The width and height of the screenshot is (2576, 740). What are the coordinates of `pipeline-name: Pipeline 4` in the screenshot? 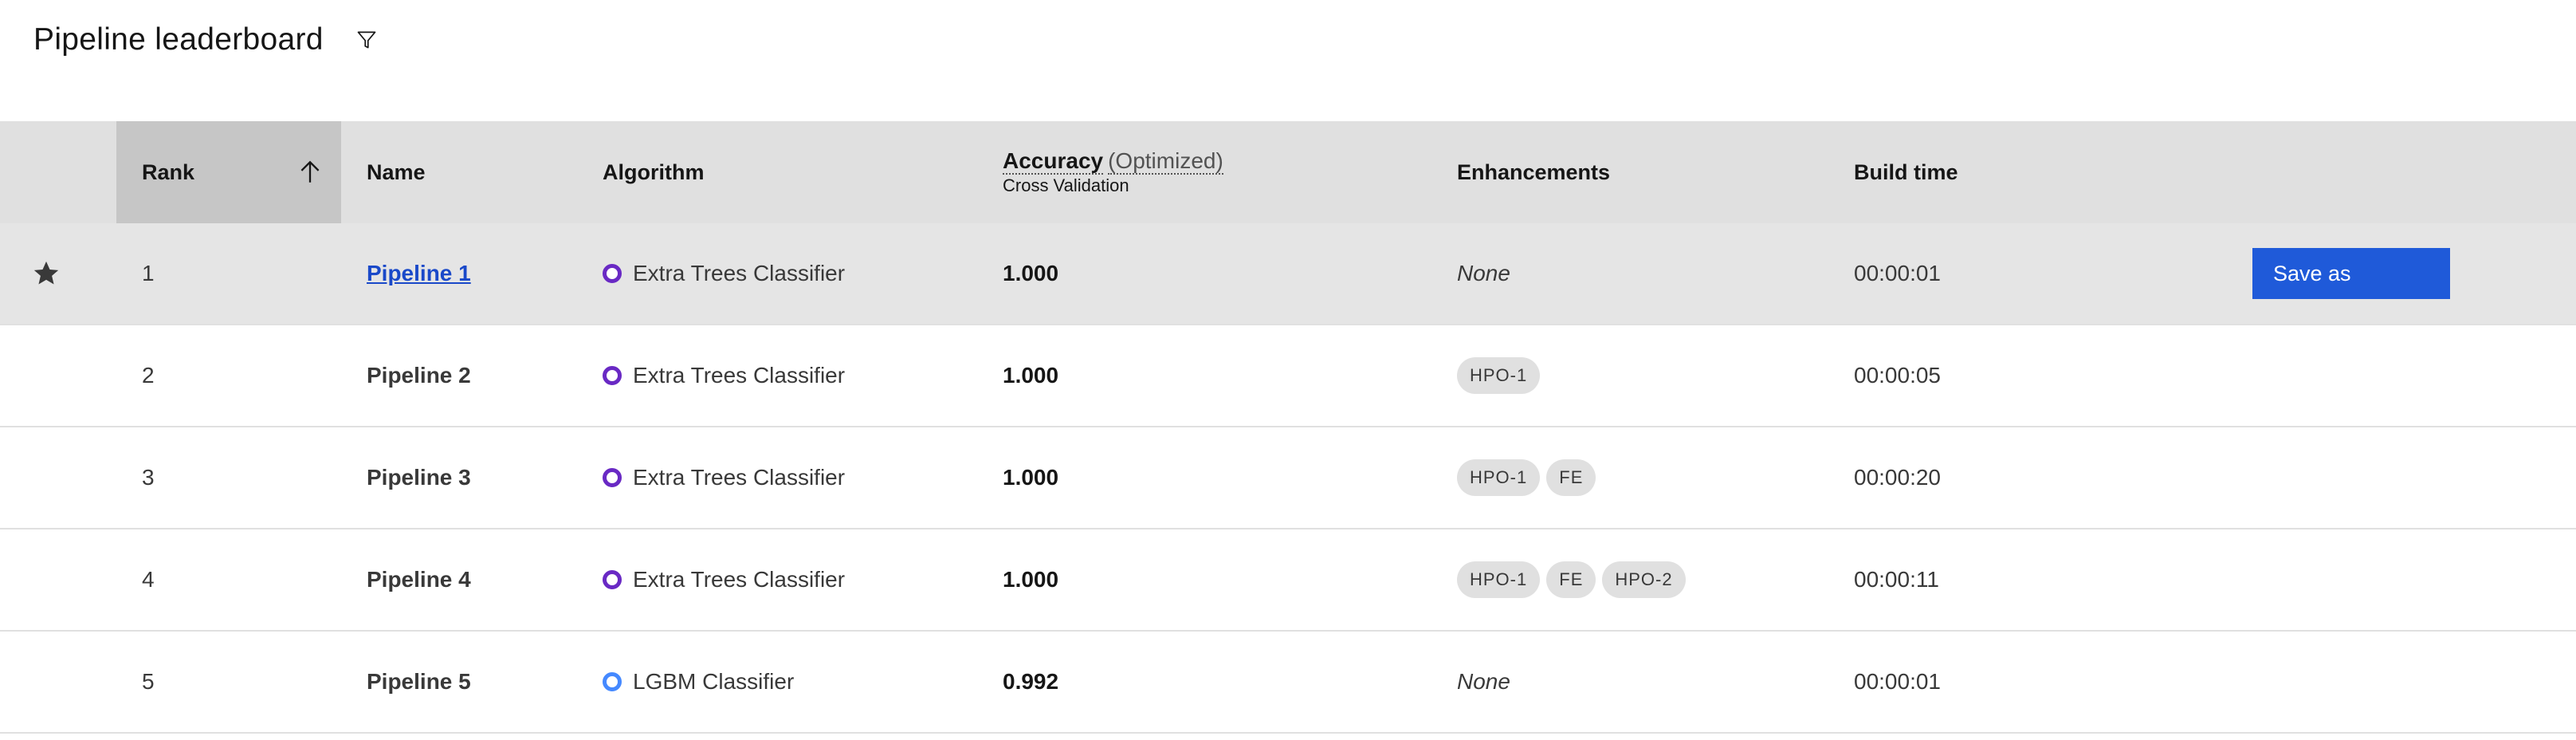 It's located at (419, 579).